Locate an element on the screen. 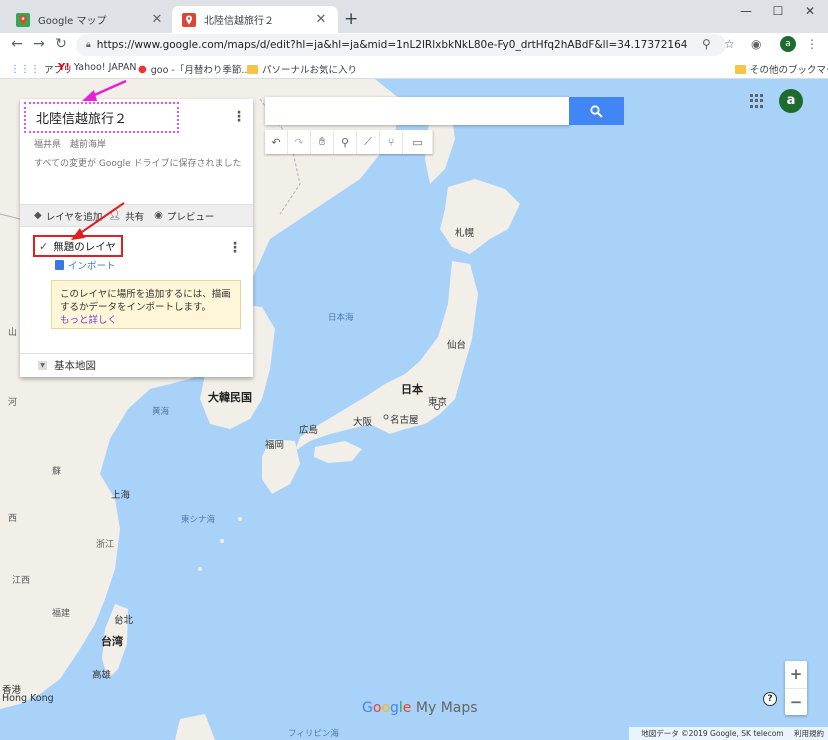  share-button: 👤︎ 共有 is located at coordinates (126, 216).